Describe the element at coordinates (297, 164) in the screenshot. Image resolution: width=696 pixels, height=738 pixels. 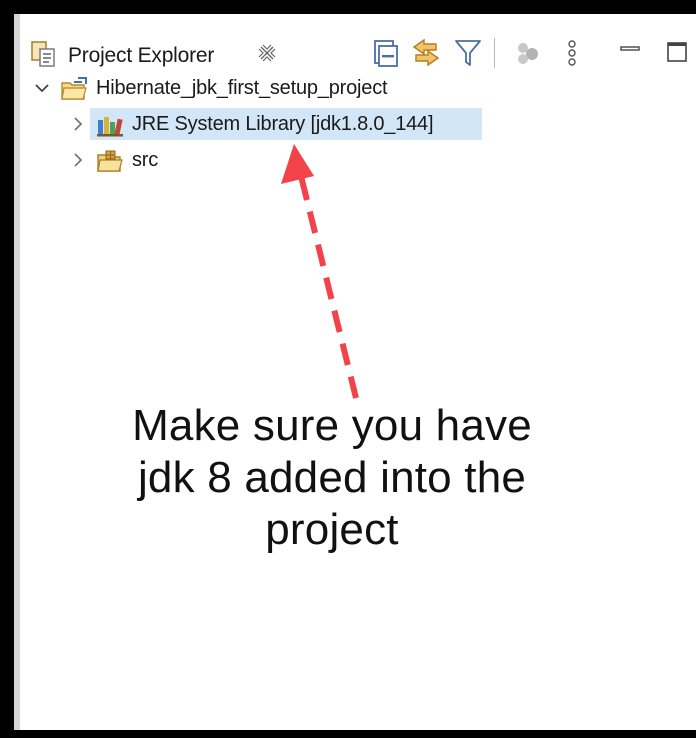
I see `arrow-head` at that location.